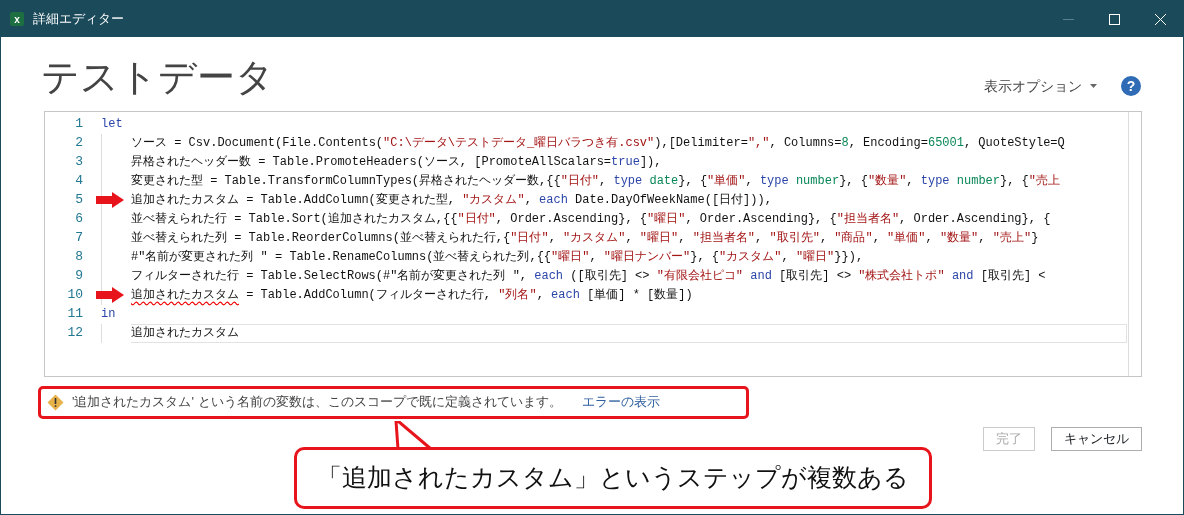  I want to click on warning-icon, so click(55, 402).